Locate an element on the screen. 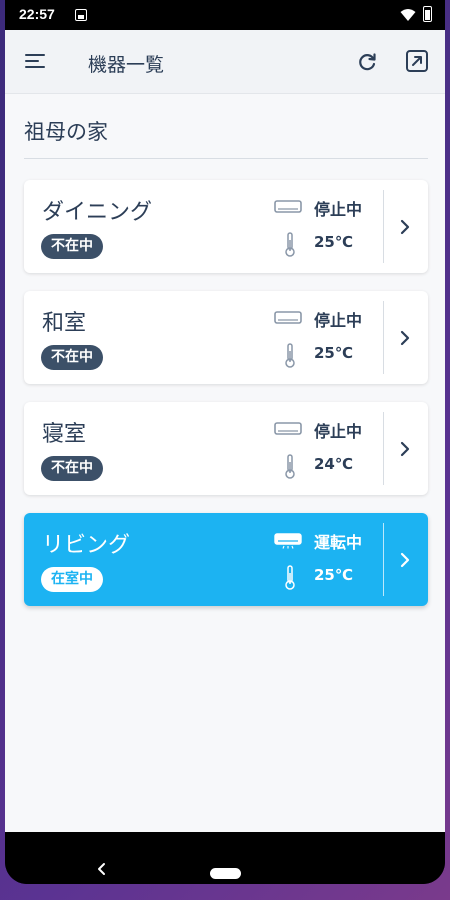 This screenshot has height=900, width=450. battery-icon is located at coordinates (427, 14).